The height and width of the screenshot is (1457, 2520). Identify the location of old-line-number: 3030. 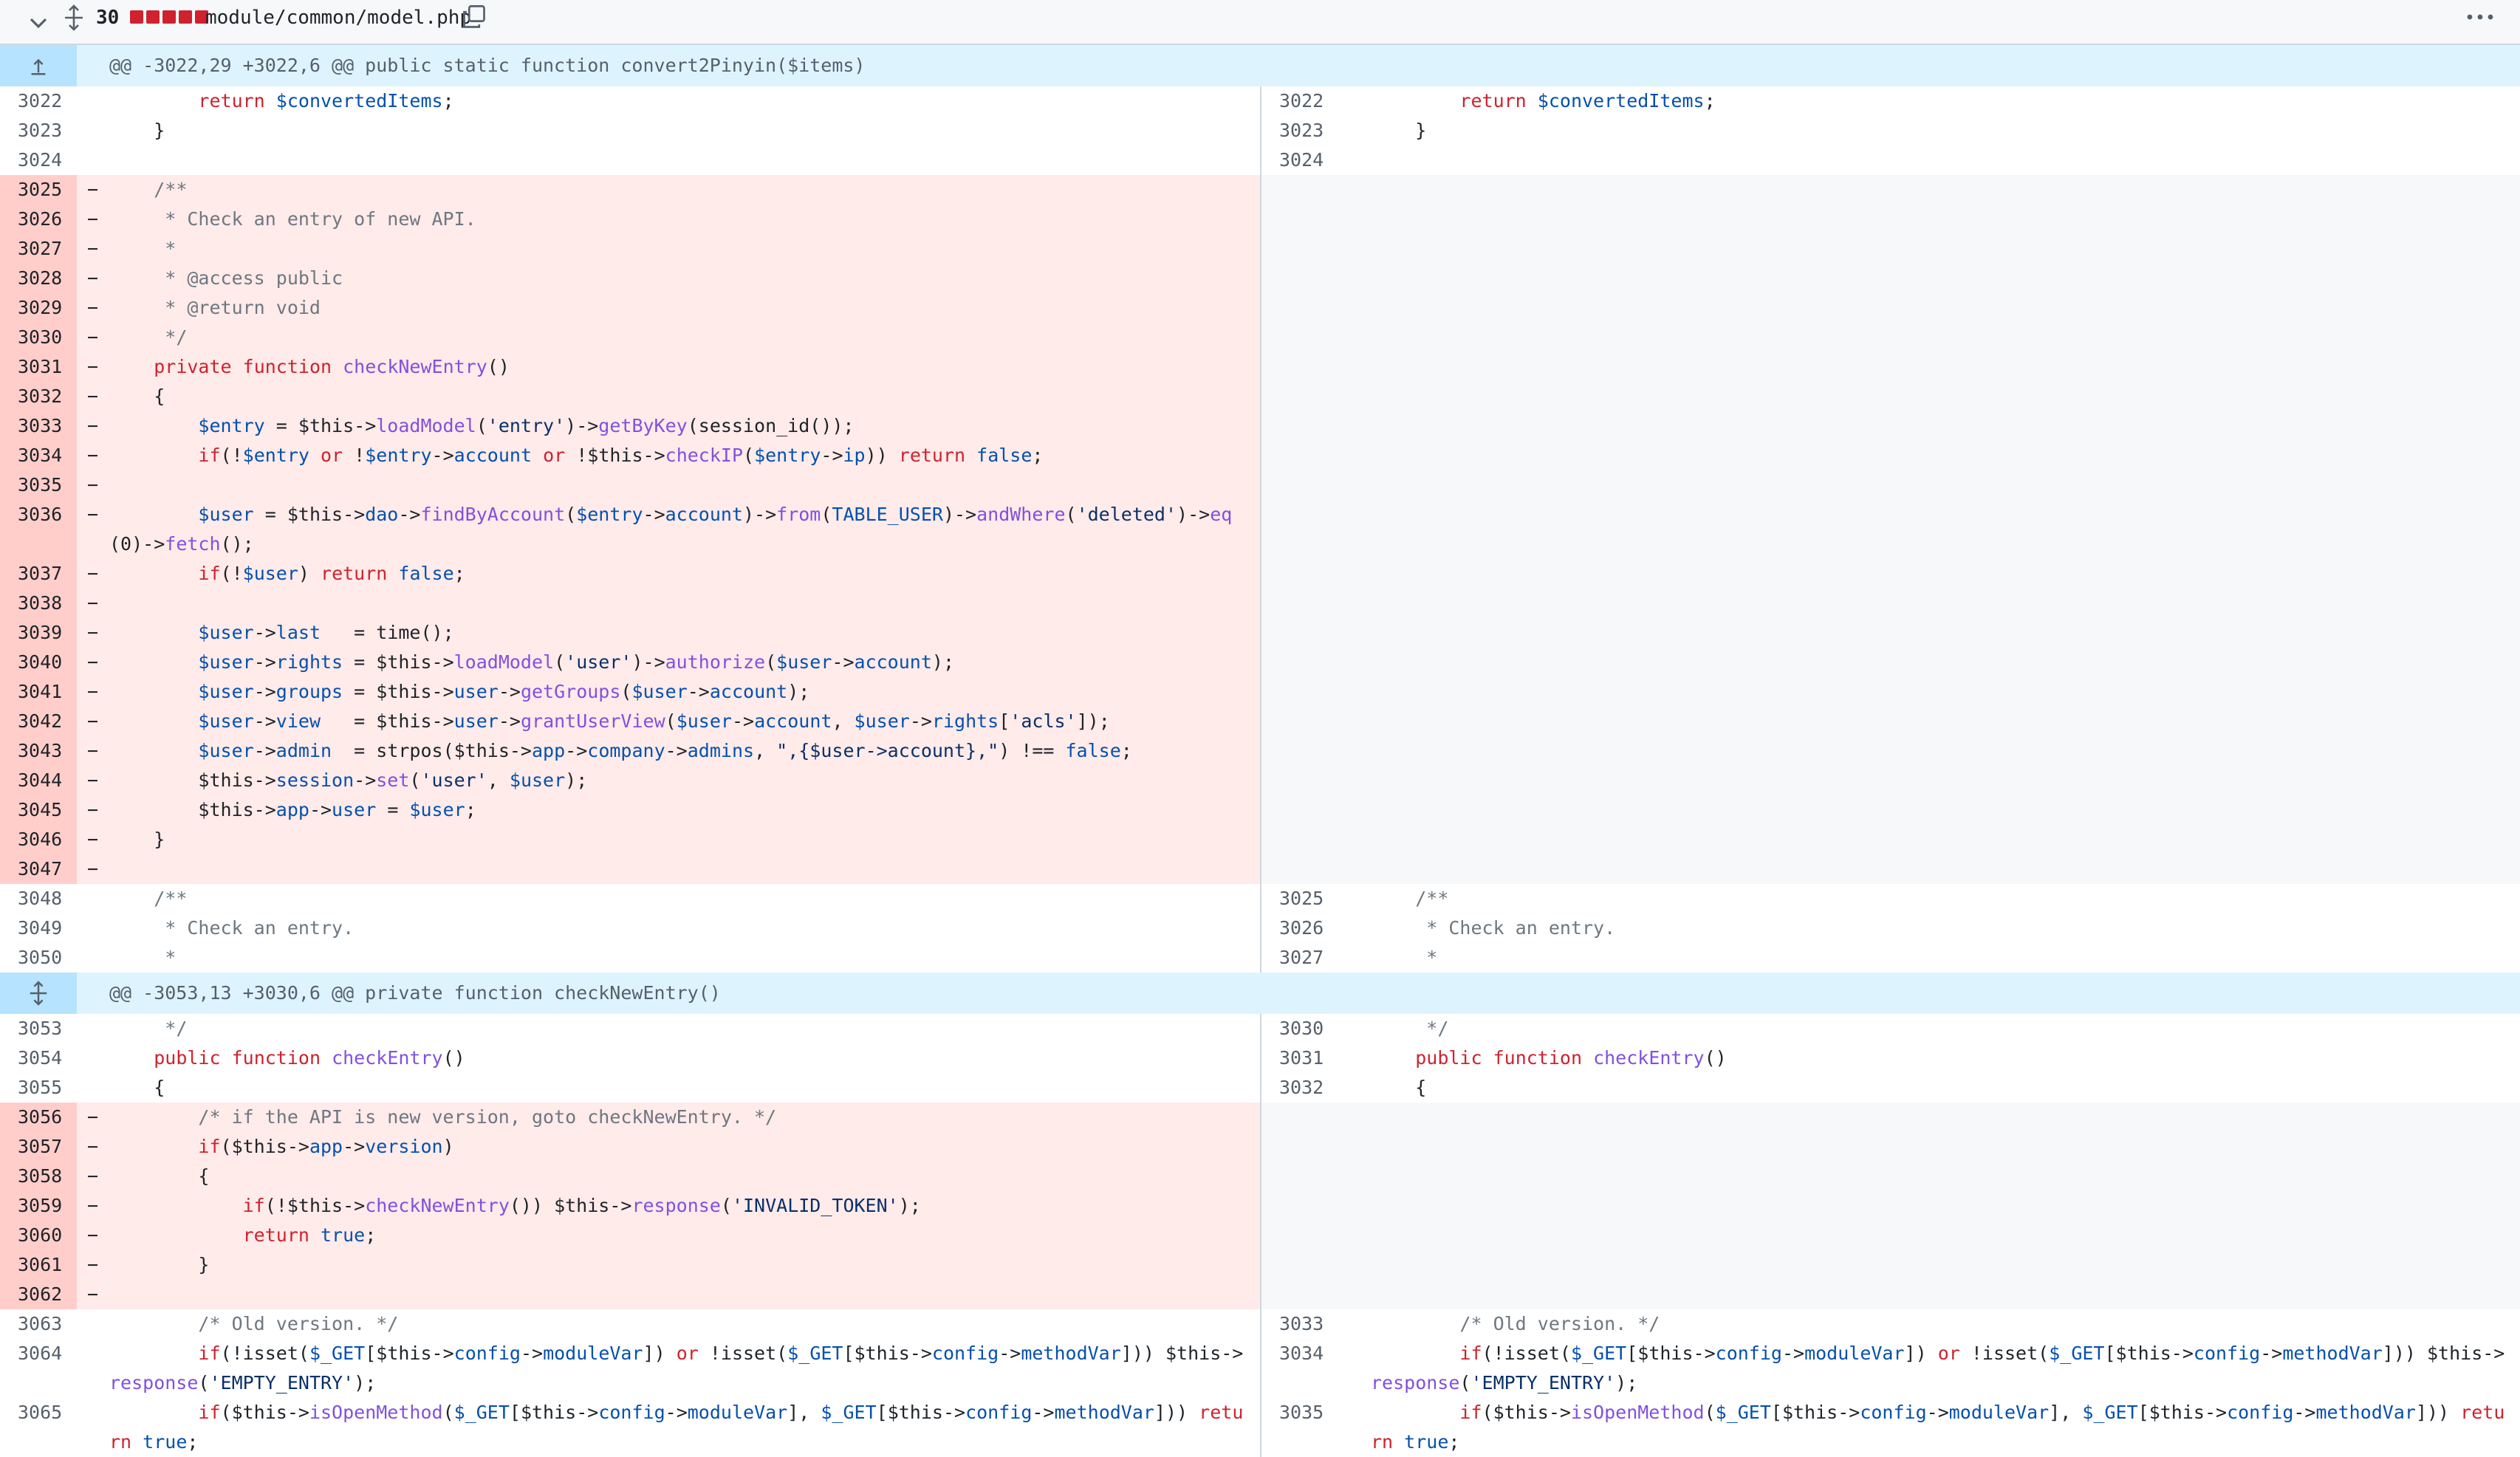
(40, 337).